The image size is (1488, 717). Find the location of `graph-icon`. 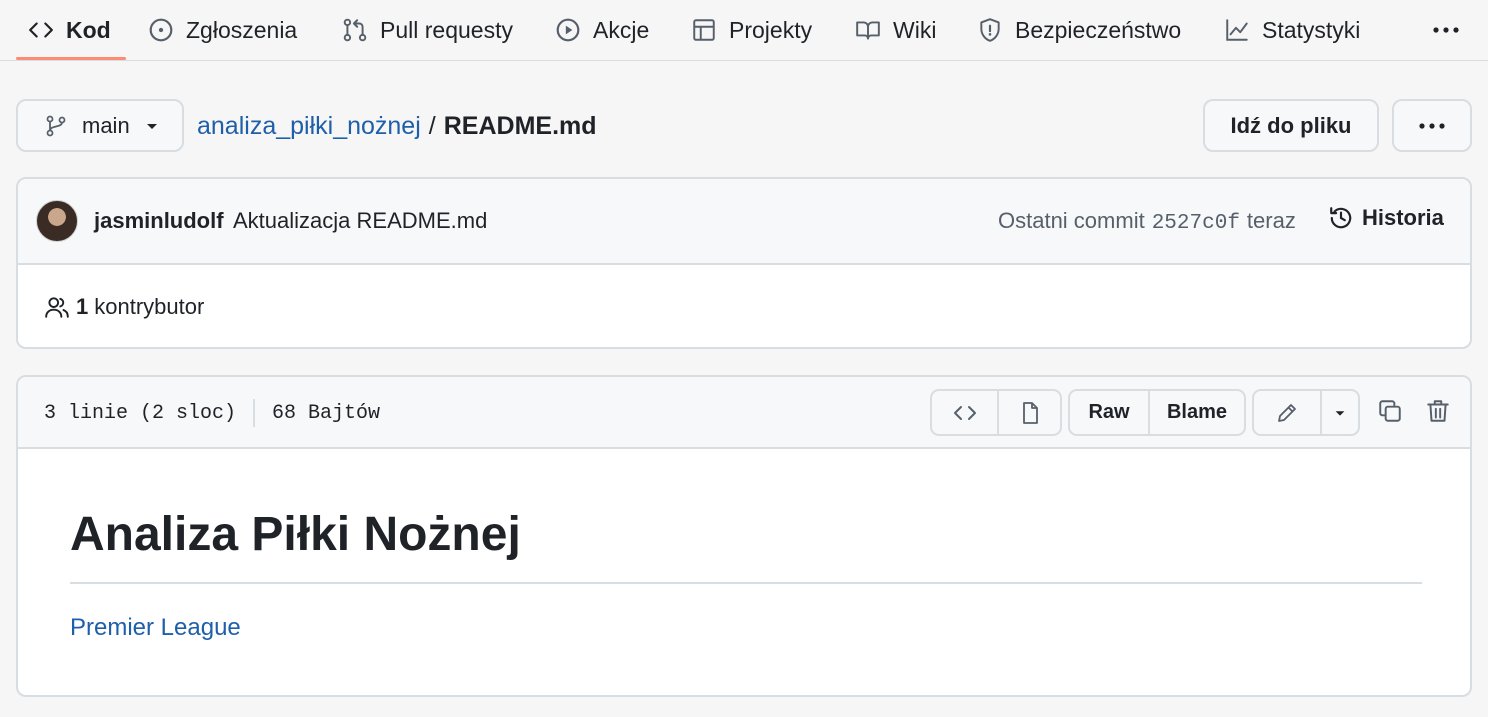

graph-icon is located at coordinates (1237, 30).